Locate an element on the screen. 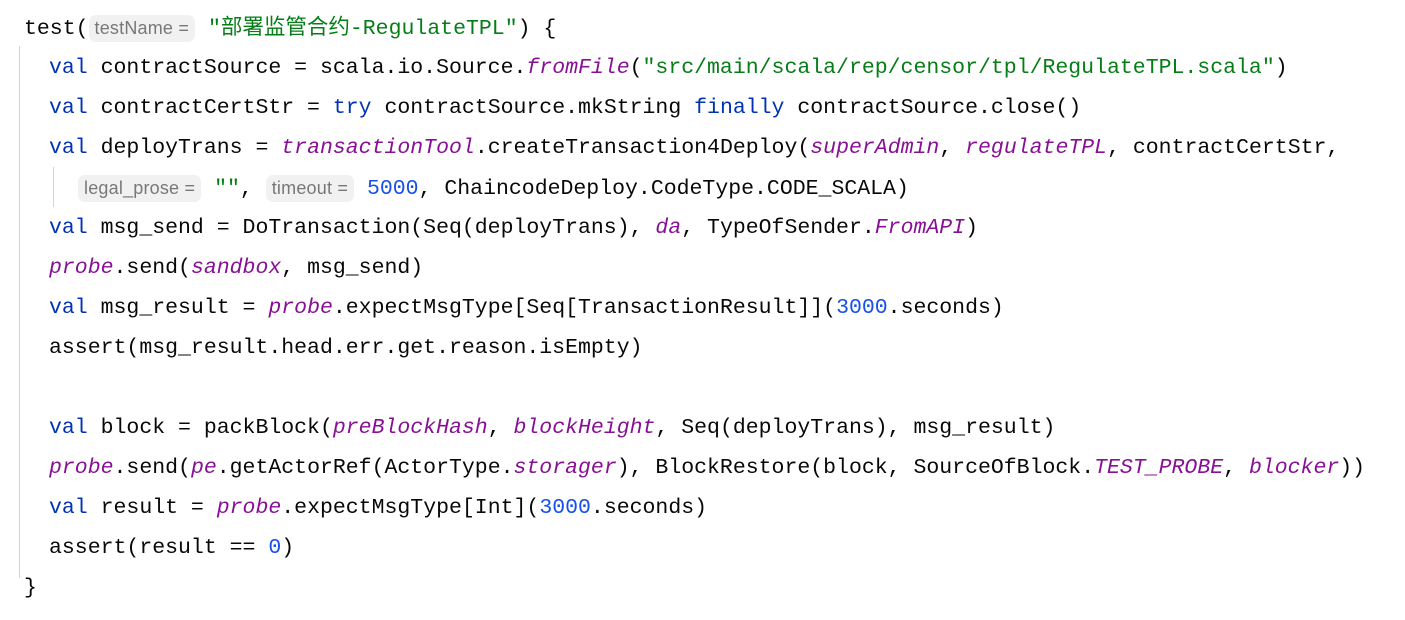 Image resolution: width=1405 pixels, height=620 pixels. inlay-parameter-hint: testName = is located at coordinates (142, 28).